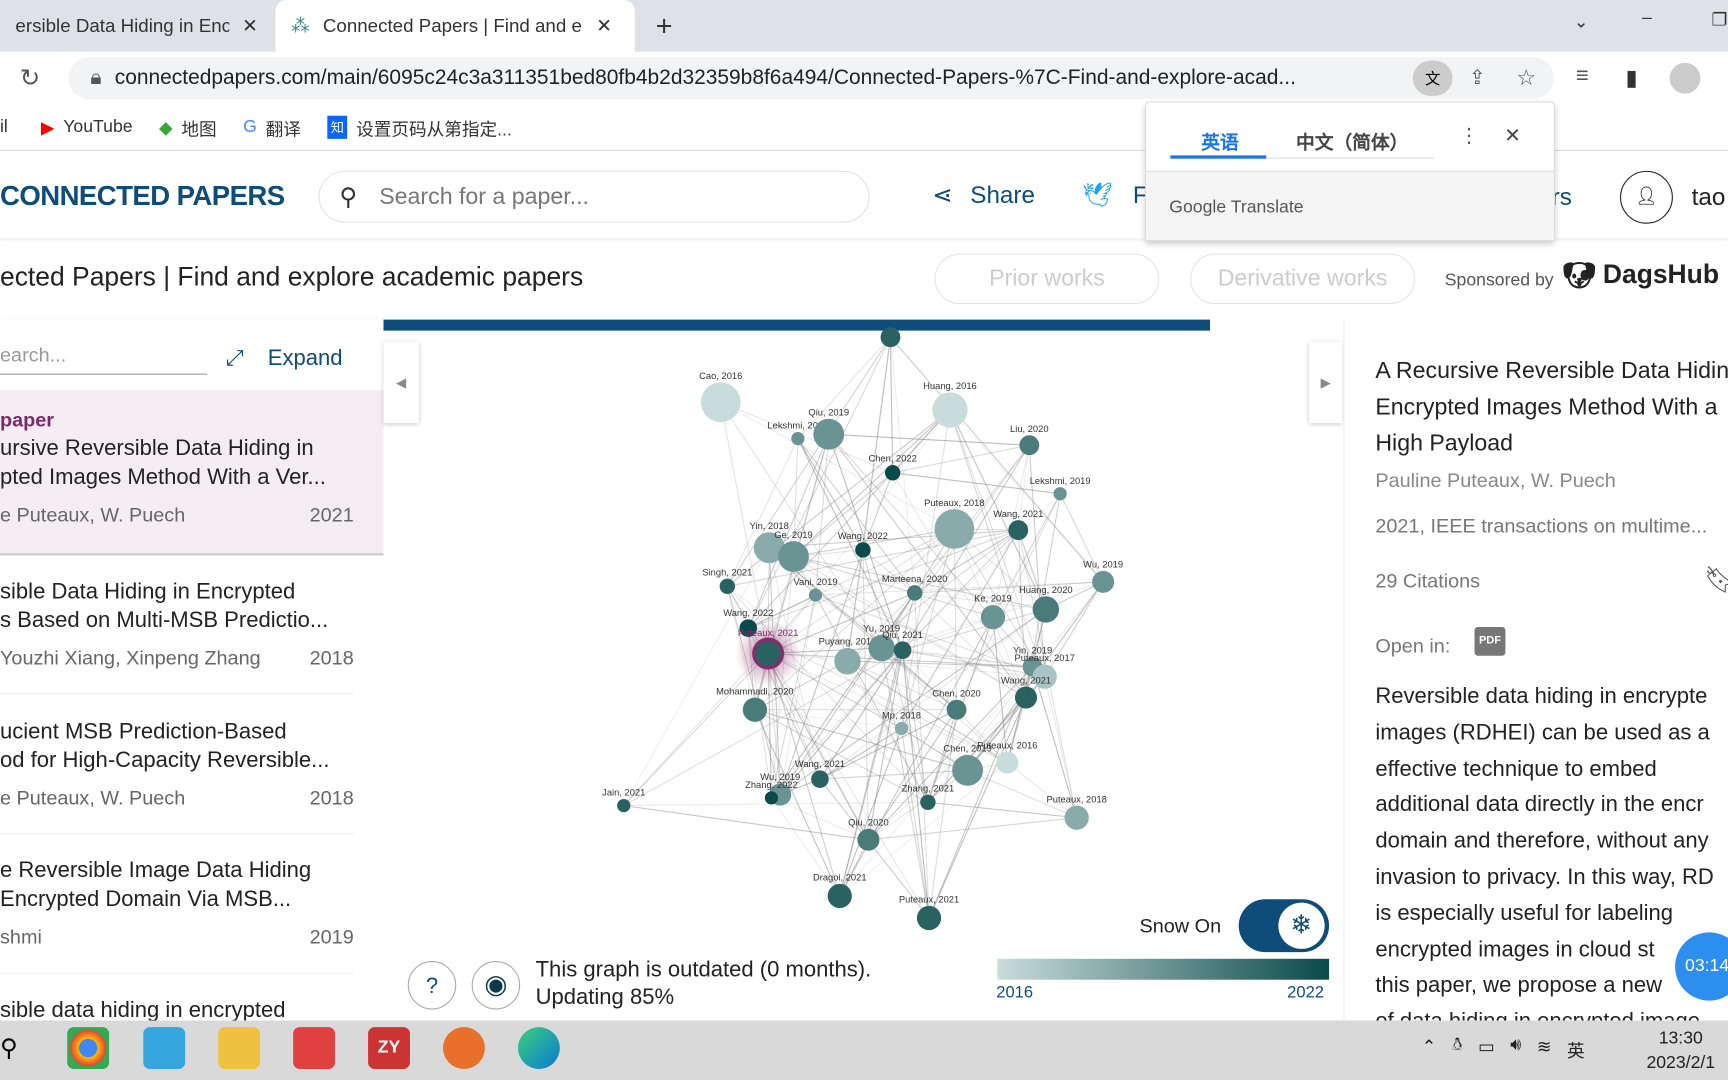 The image size is (1728, 1080). I want to click on graph-node: Cao, 2016, so click(720, 397).